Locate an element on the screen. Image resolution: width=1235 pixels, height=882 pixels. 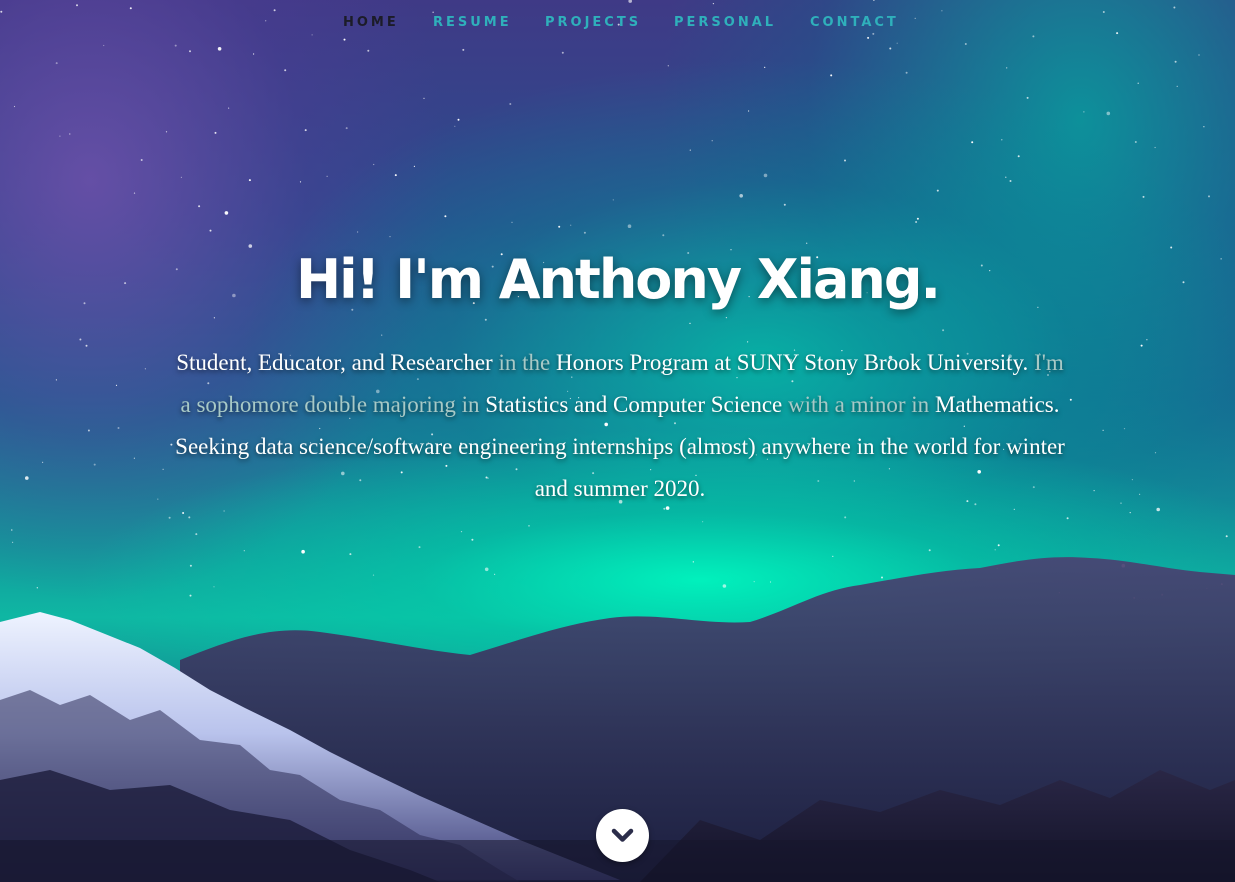
intro-roles: Student, Educator, and Researcher is located at coordinates (334, 362).